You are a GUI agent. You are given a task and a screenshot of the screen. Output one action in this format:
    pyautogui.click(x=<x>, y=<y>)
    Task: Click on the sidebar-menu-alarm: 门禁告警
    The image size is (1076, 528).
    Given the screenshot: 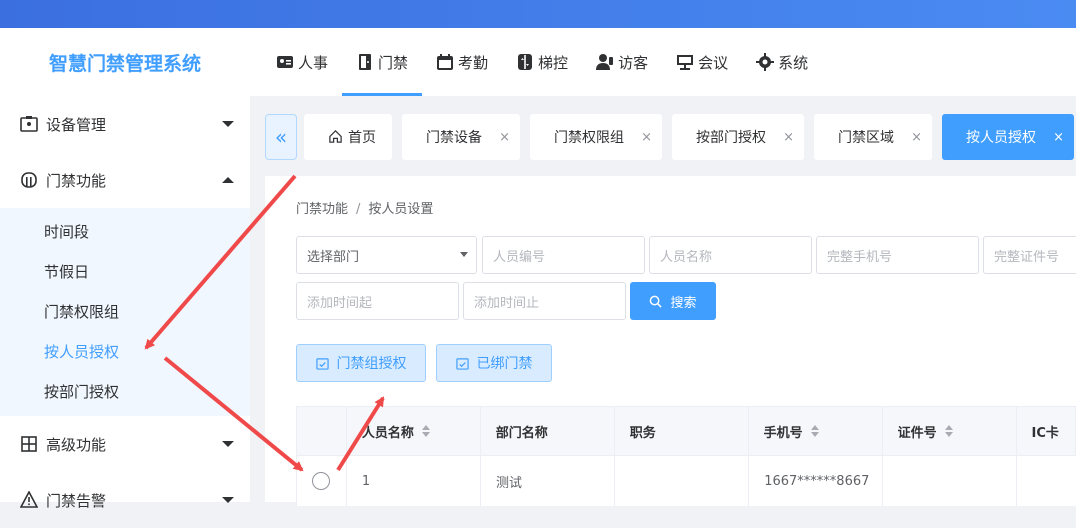 What is the action you would take?
    pyautogui.click(x=125, y=500)
    